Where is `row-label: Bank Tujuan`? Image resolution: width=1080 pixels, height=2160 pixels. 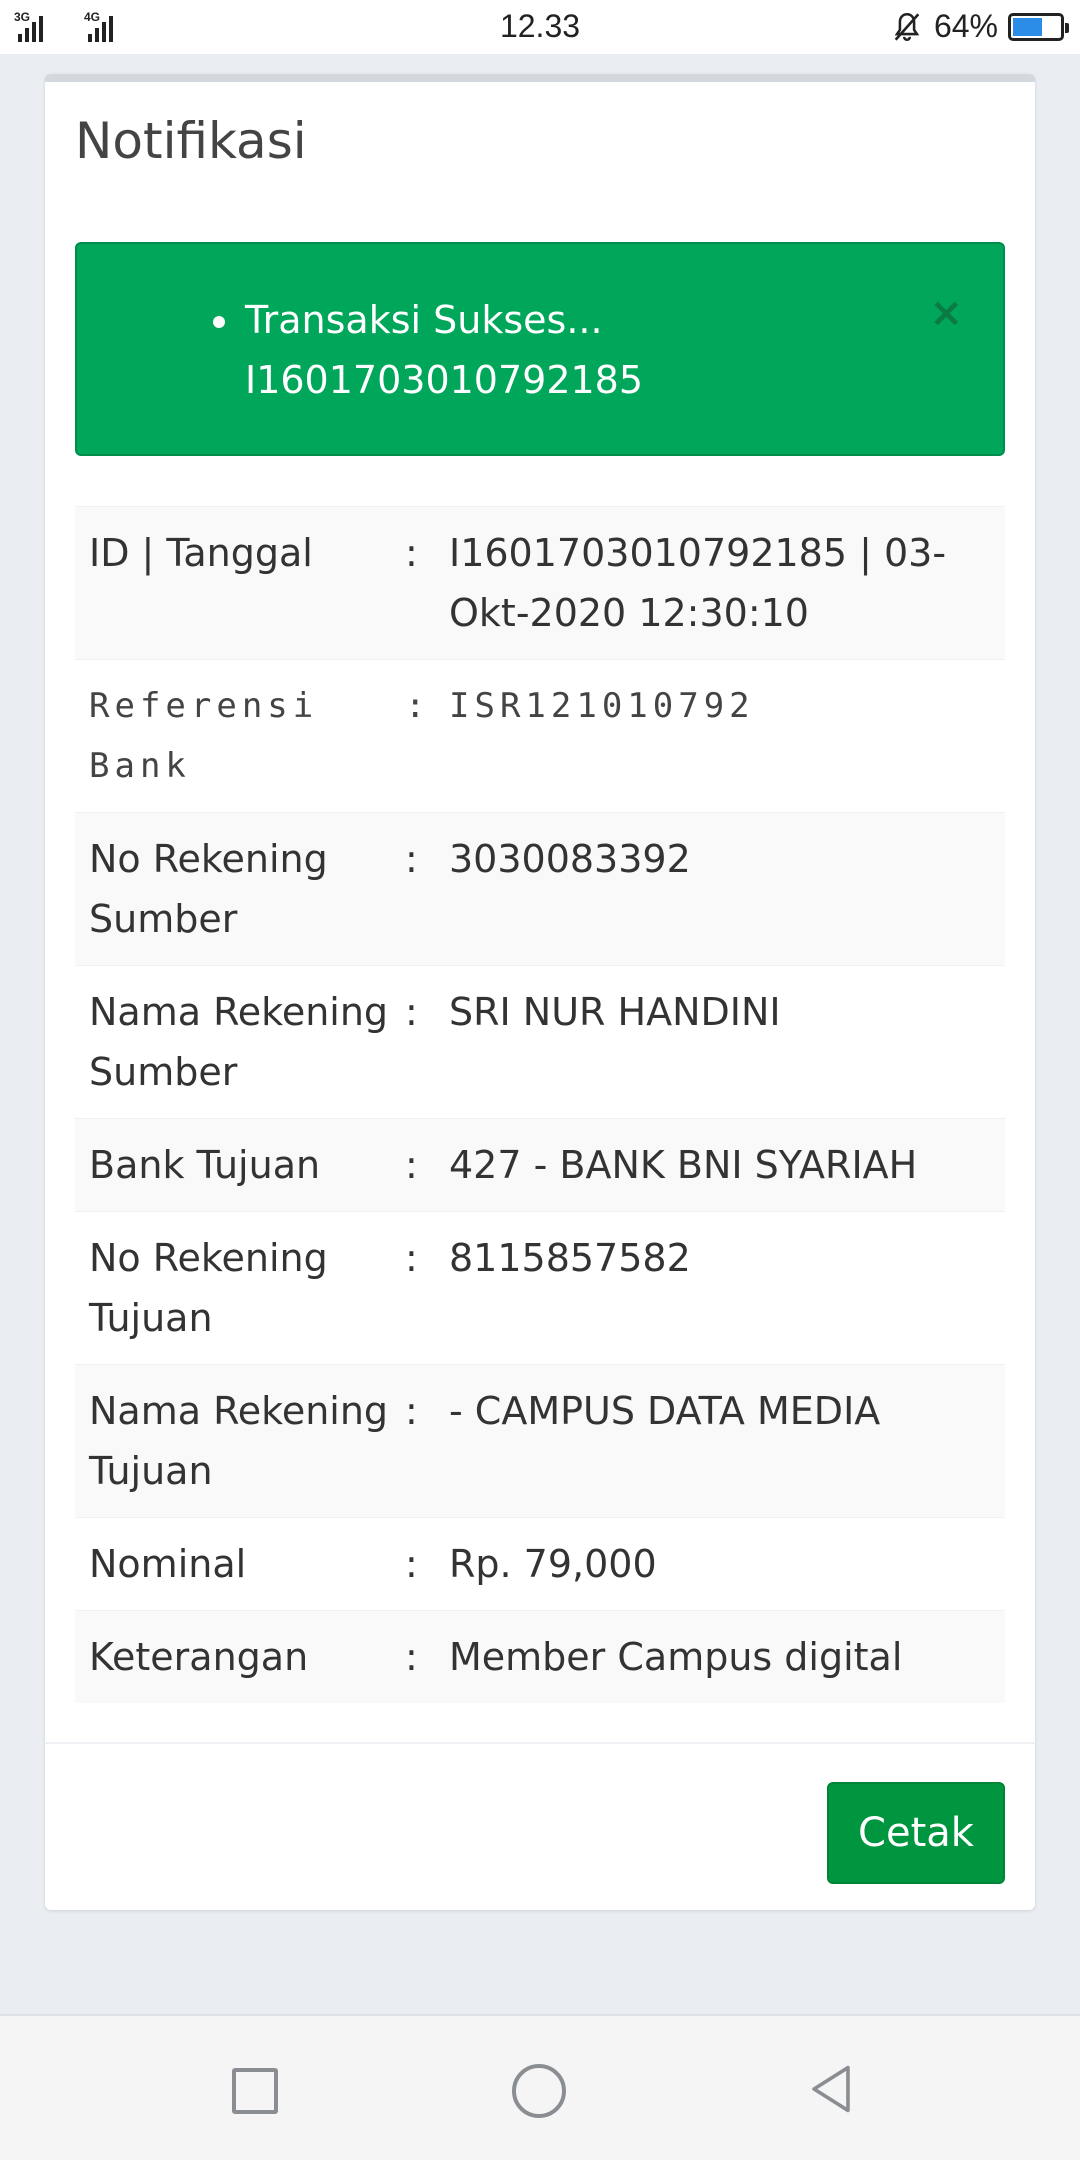
row-label: Bank Tujuan is located at coordinates (240, 1165).